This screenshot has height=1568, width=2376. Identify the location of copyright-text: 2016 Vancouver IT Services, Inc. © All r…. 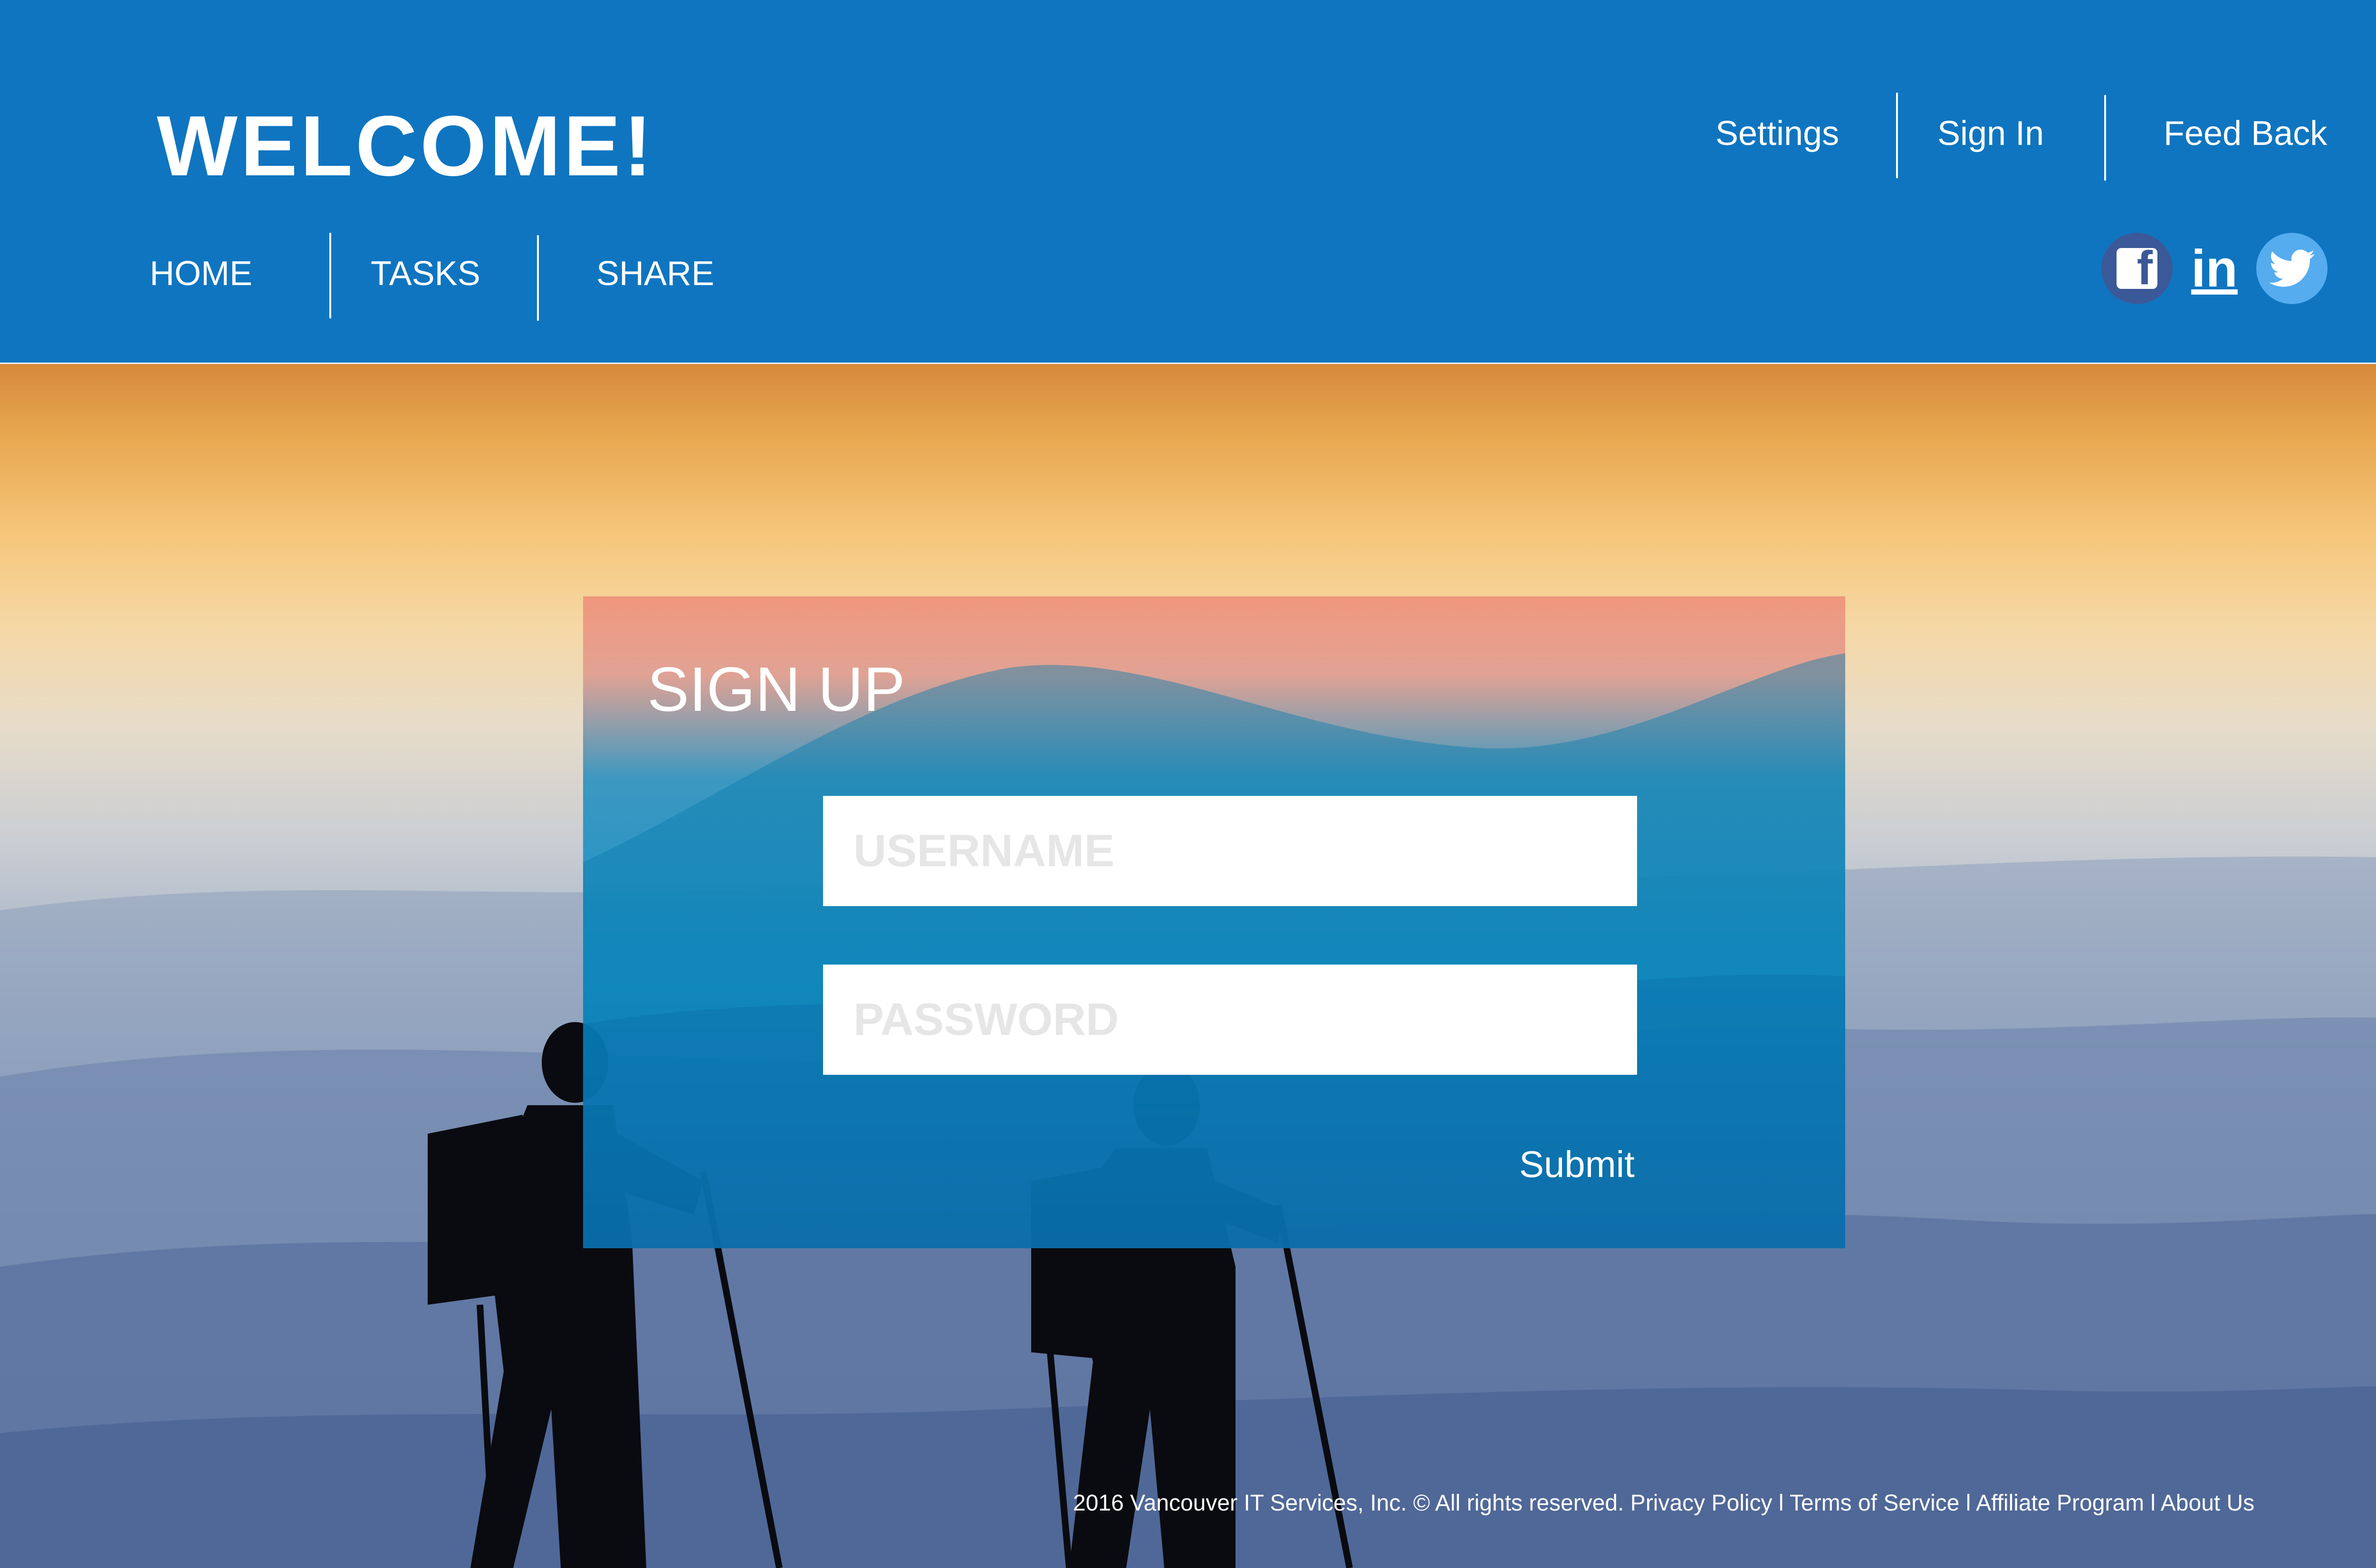
(1348, 1504).